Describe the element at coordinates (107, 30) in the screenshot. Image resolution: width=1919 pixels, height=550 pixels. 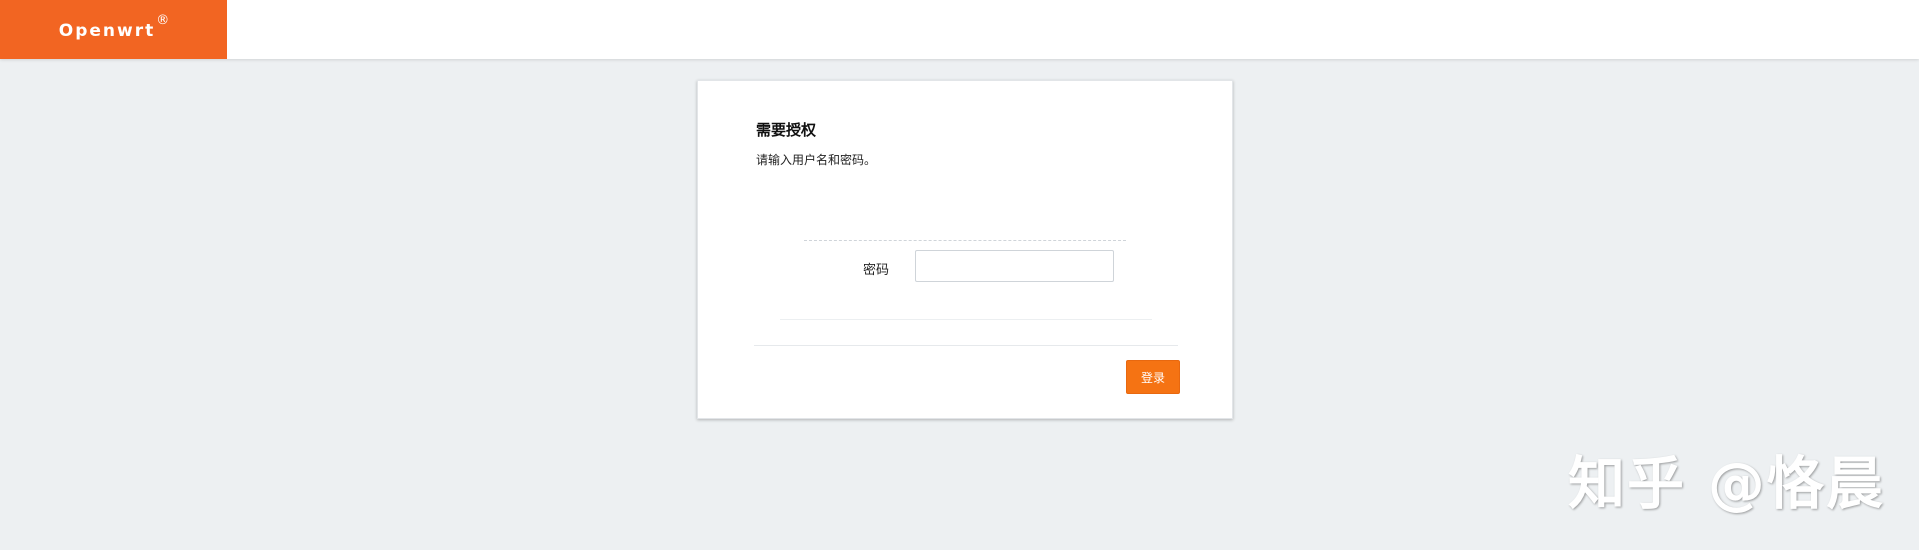
I see `brand-name: Openwrt` at that location.